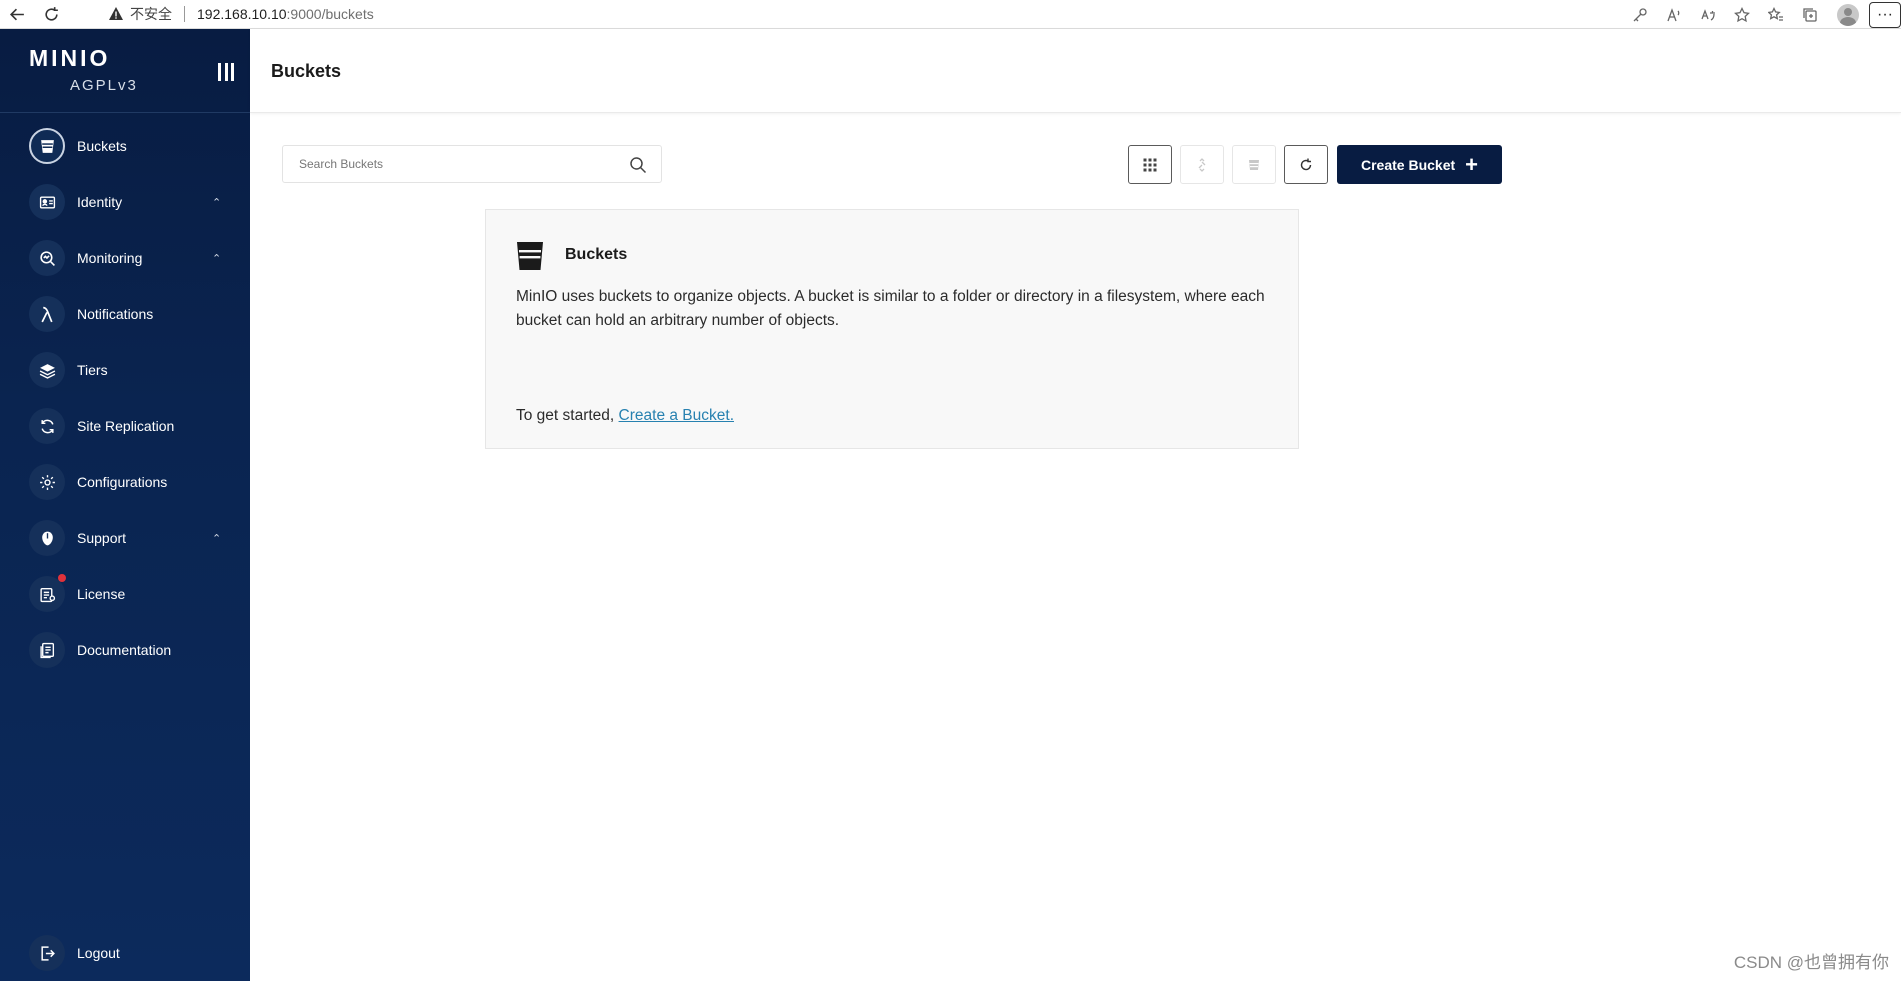  I want to click on delete-buckets-button, so click(1254, 164).